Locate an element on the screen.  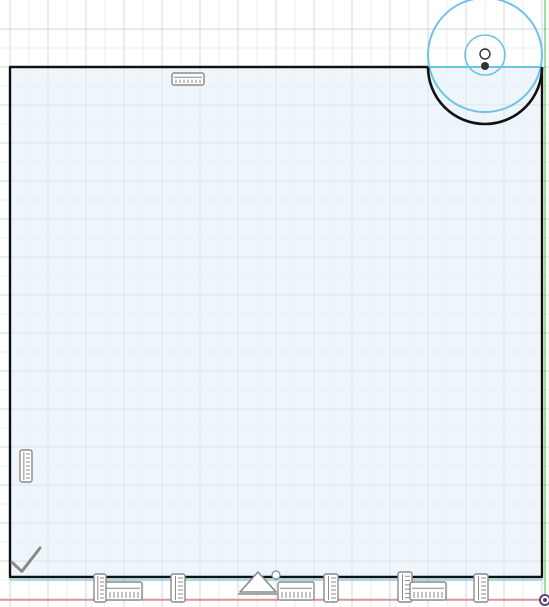
sketch-point is located at coordinates (485, 66).